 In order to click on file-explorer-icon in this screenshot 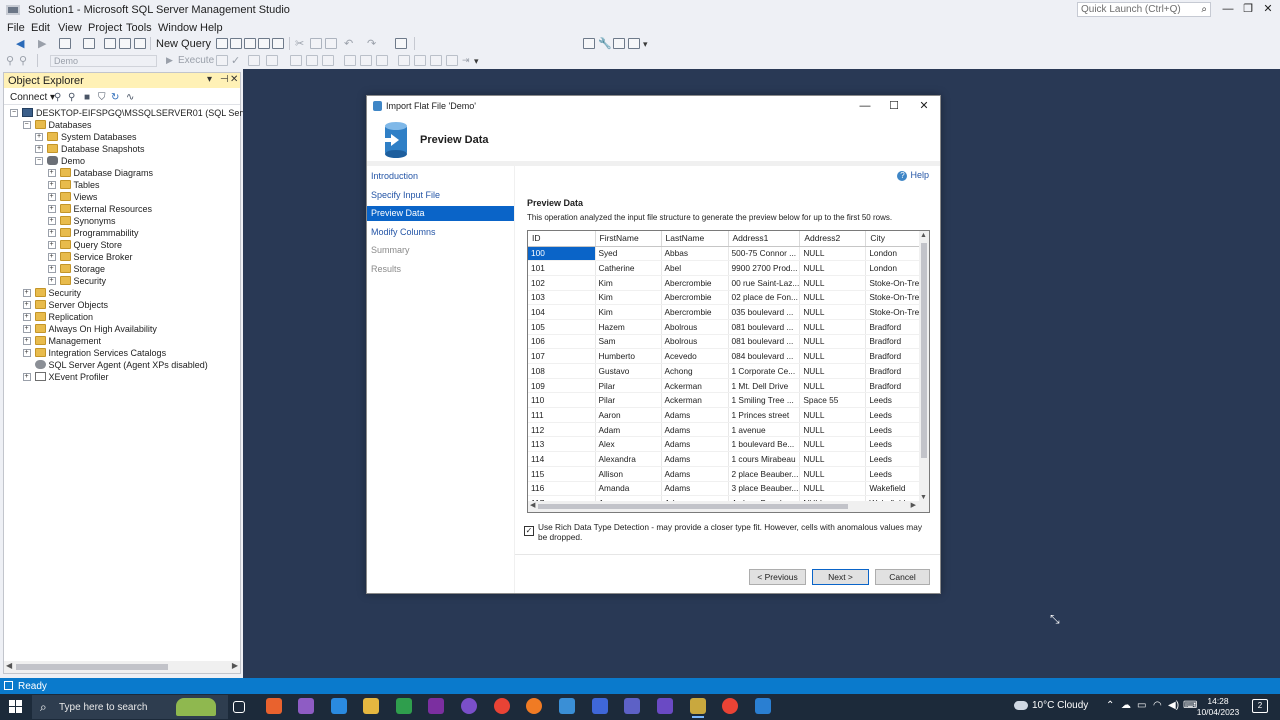, I will do `click(371, 706)`.